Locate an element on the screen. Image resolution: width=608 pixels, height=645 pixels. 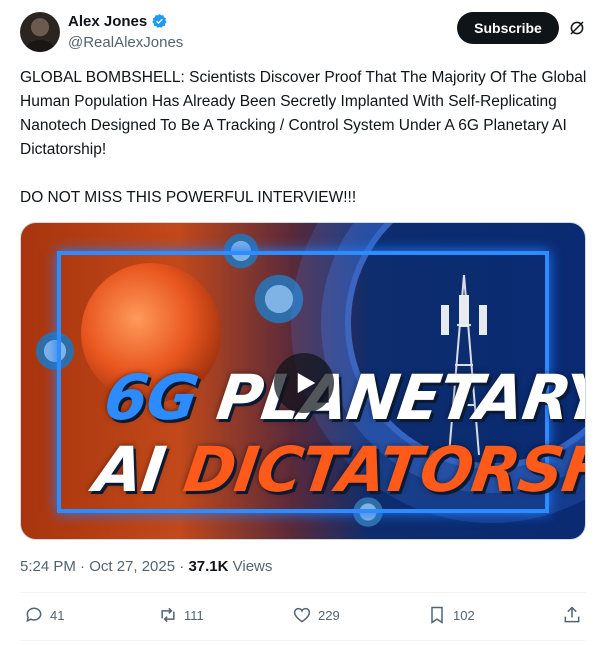
post-meta: 5:24 PM · Oct 27, 2025 · 37.1K Views is located at coordinates (146, 566).